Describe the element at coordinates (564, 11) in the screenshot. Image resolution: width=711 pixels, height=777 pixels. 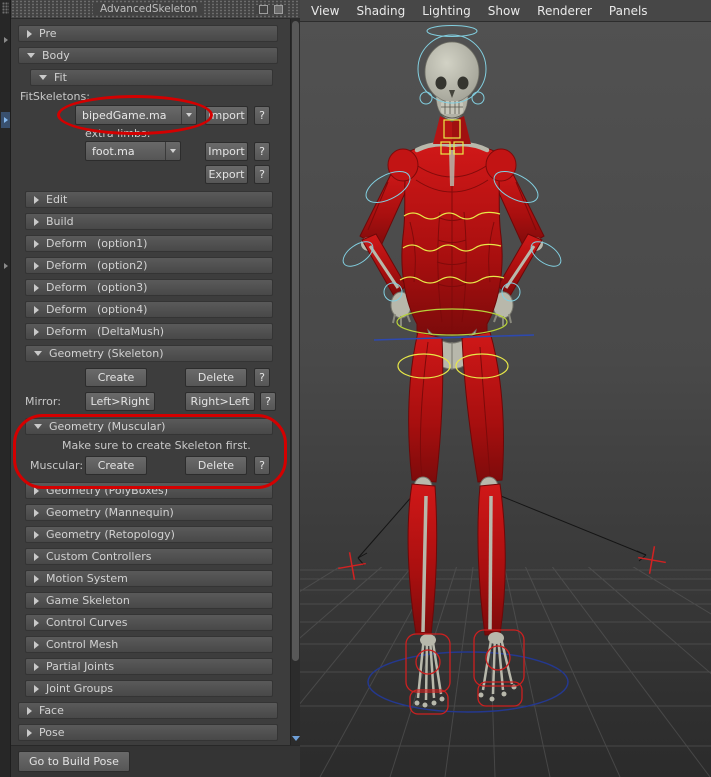
I see `menu-renderer: Renderer` at that location.